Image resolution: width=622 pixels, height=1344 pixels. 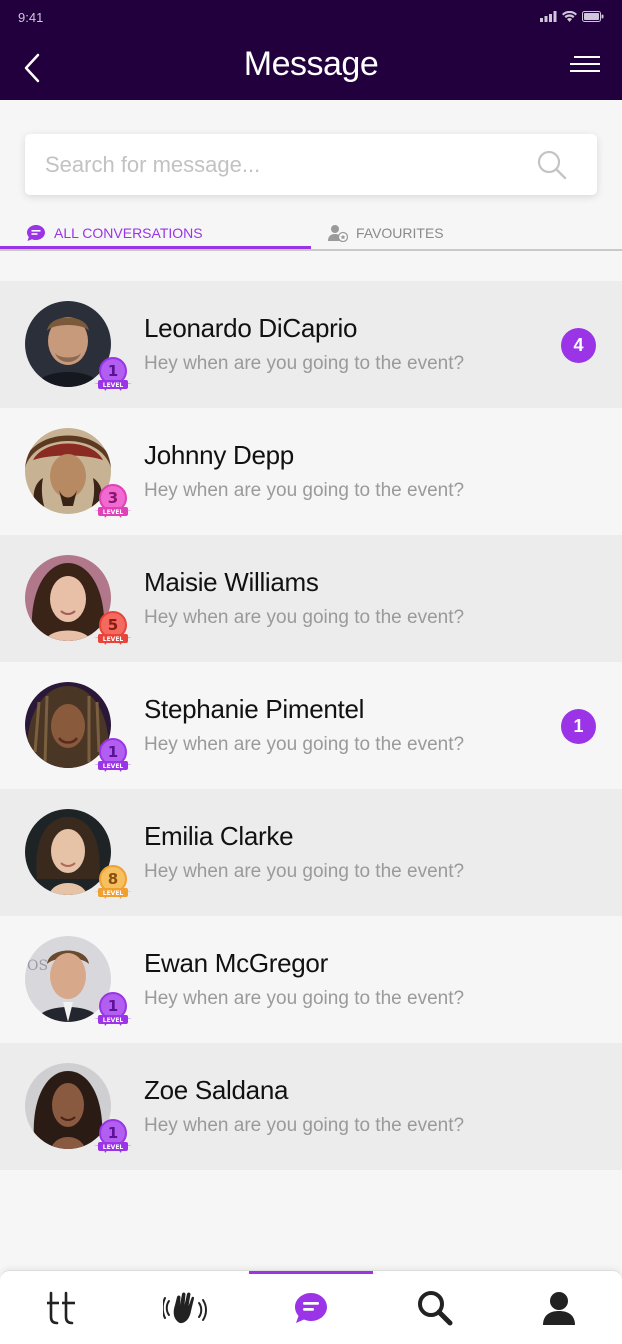 I want to click on bottom-navigation, so click(x=311, y=1307).